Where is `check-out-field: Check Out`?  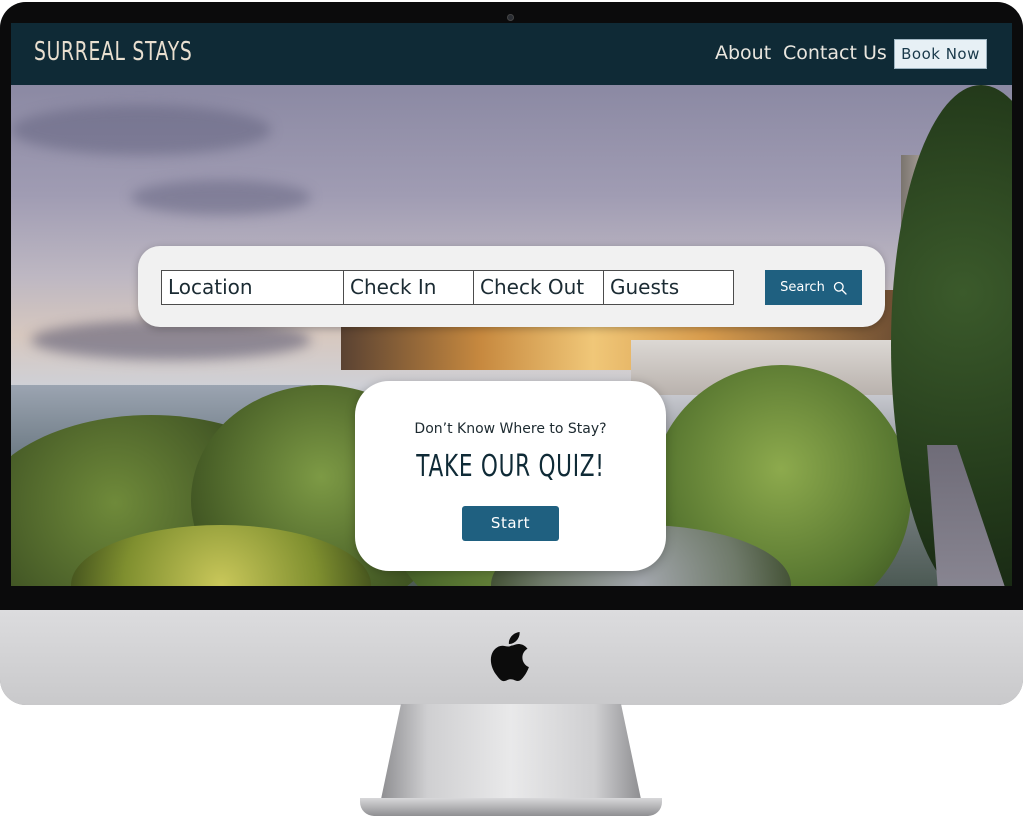 check-out-field: Check Out is located at coordinates (538, 287).